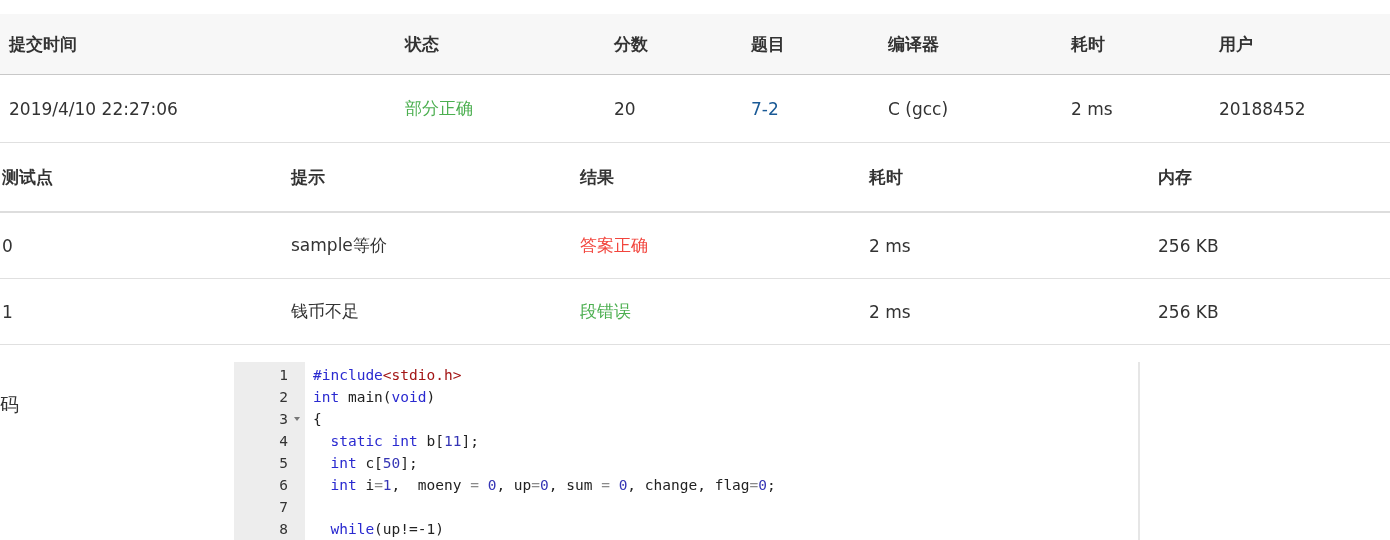 The image size is (1390, 540). Describe the element at coordinates (283, 485) in the screenshot. I see `line-number: 6` at that location.